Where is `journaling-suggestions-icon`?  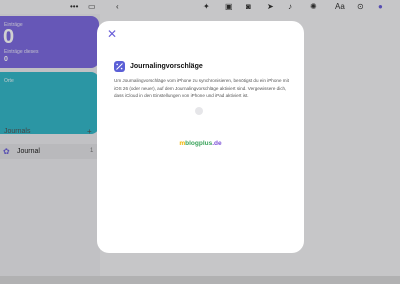
journaling-suggestions-icon is located at coordinates (119, 66).